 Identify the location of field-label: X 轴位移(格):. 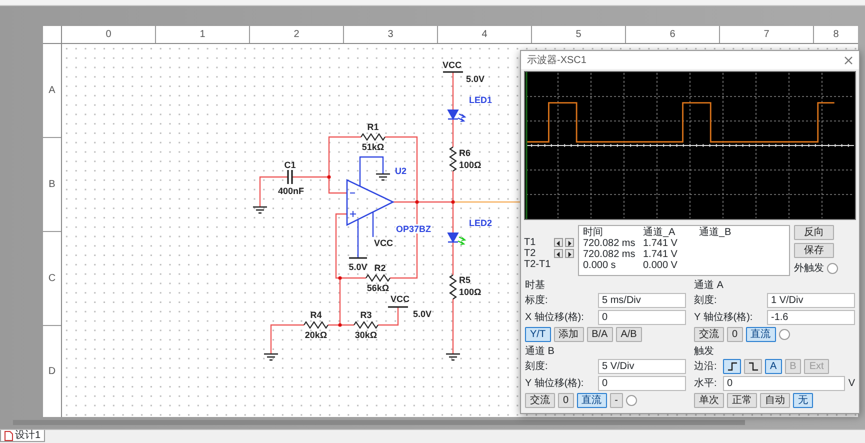
(555, 317).